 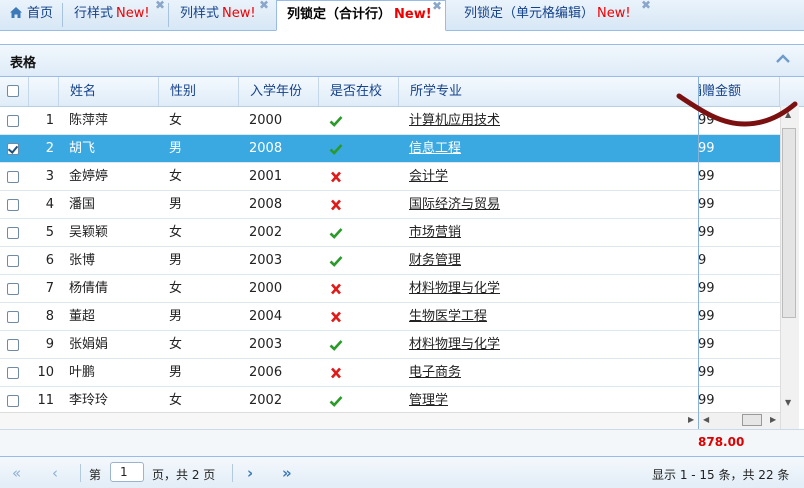 What do you see at coordinates (390, 401) in the screenshot?
I see `table-row: 11 李玲玲 女 2002 管理学 99` at bounding box center [390, 401].